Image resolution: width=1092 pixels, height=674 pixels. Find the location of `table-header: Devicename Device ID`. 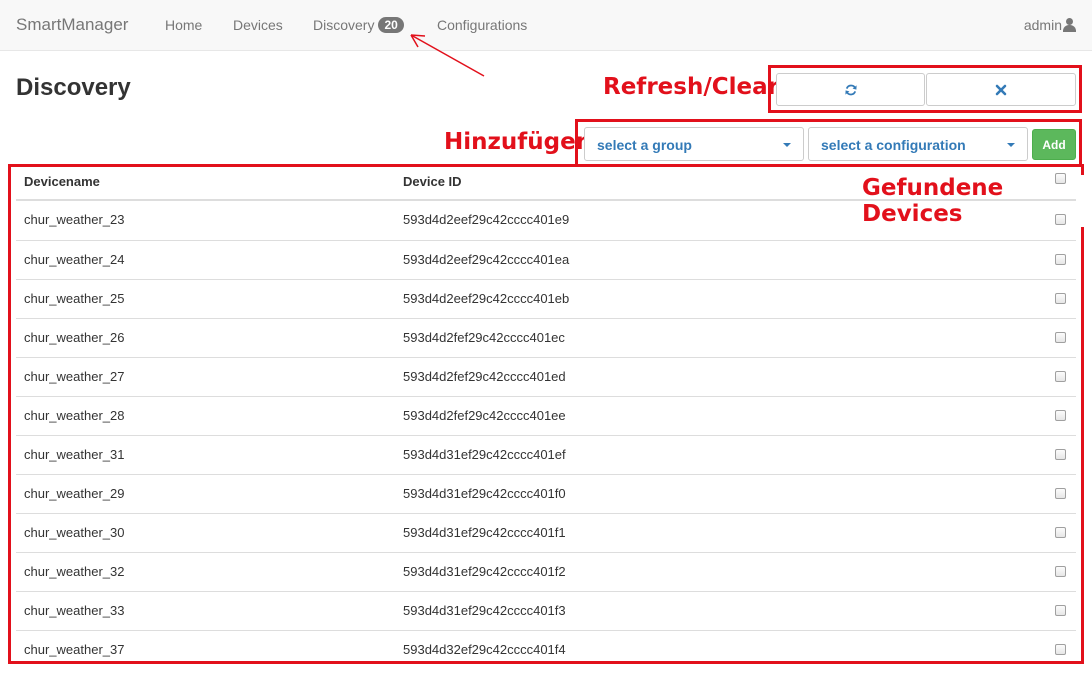

table-header: Devicename Device ID is located at coordinates (546, 181).